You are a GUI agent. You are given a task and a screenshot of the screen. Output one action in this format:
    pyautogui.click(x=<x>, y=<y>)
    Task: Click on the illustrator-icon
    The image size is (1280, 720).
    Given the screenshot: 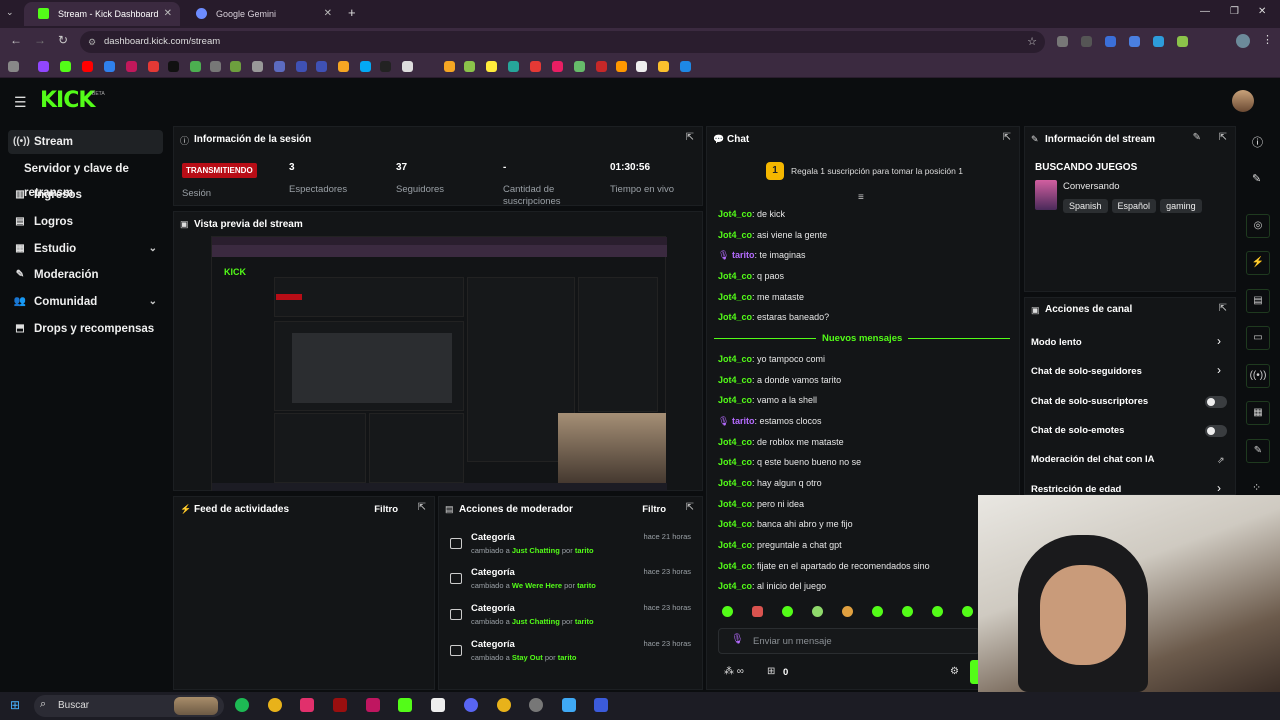 What is the action you would take?
    pyautogui.click(x=340, y=705)
    